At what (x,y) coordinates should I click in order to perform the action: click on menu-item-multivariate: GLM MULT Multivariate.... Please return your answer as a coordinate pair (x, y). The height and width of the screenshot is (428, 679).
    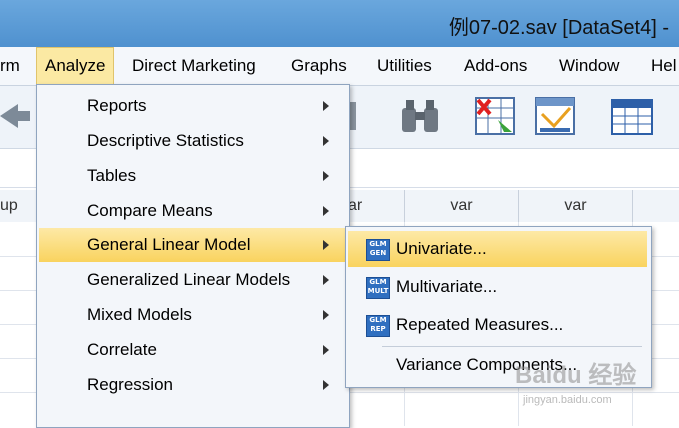
    Looking at the image, I should click on (497, 287).